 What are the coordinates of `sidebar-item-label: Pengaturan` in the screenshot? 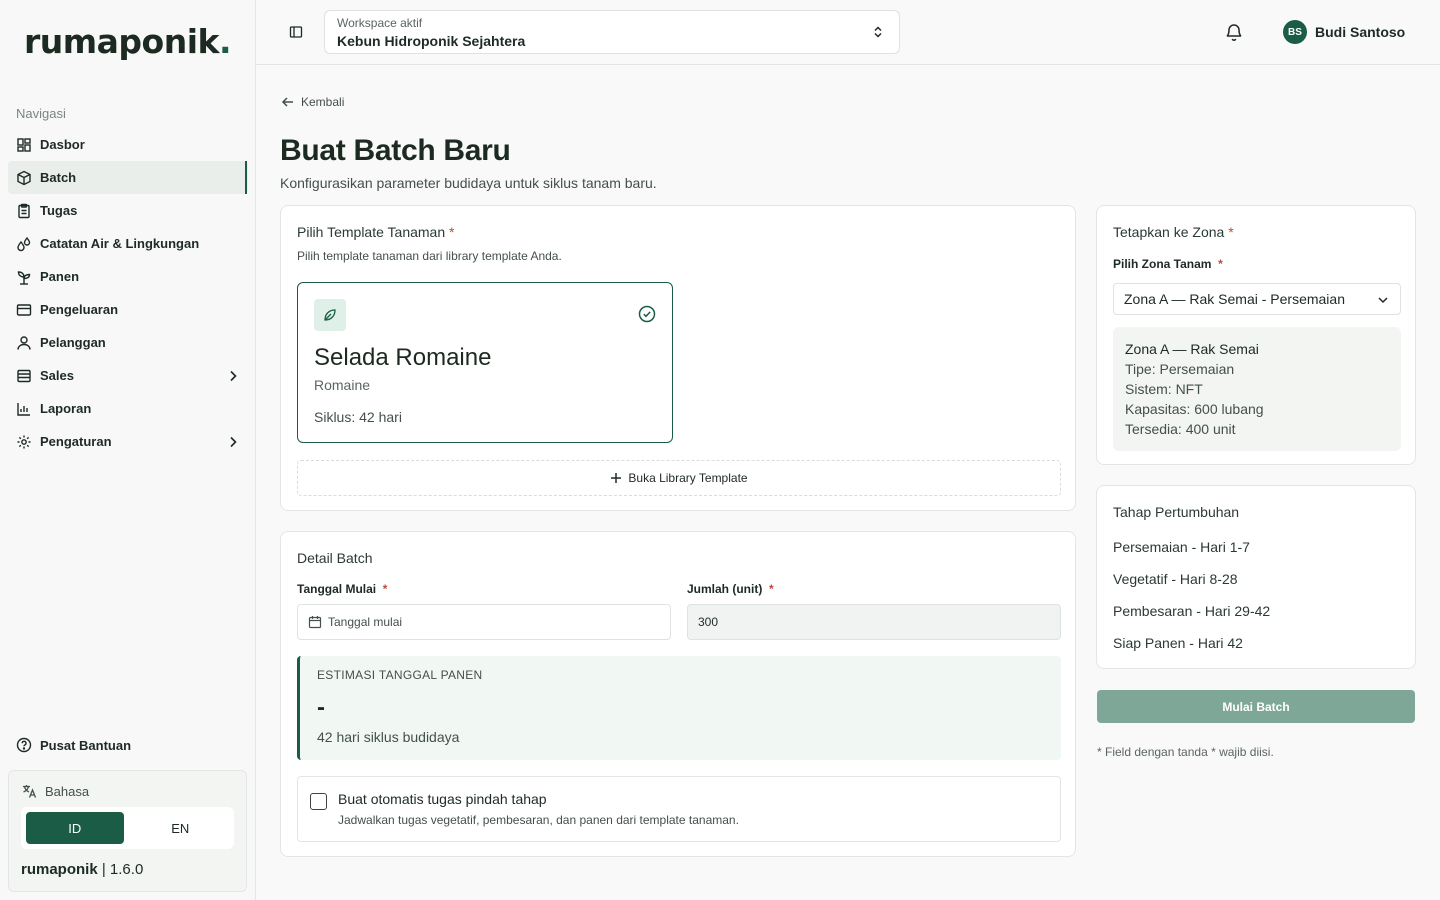 It's located at (76, 441).